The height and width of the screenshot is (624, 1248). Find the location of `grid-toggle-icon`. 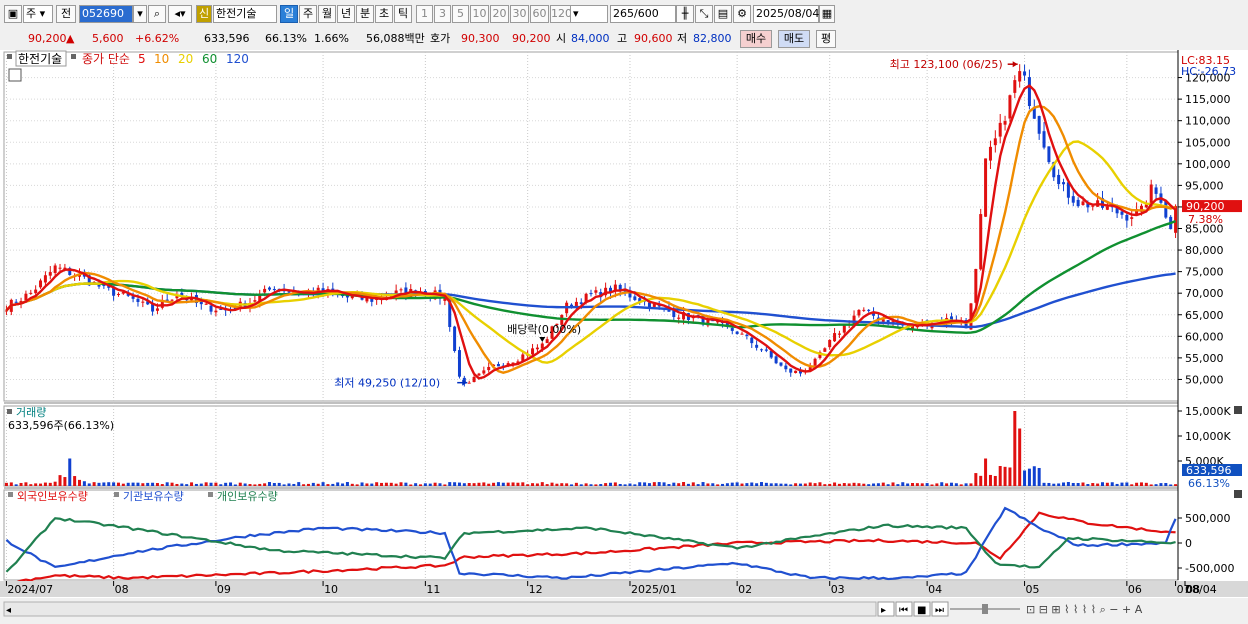

grid-toggle-icon is located at coordinates (15, 75).